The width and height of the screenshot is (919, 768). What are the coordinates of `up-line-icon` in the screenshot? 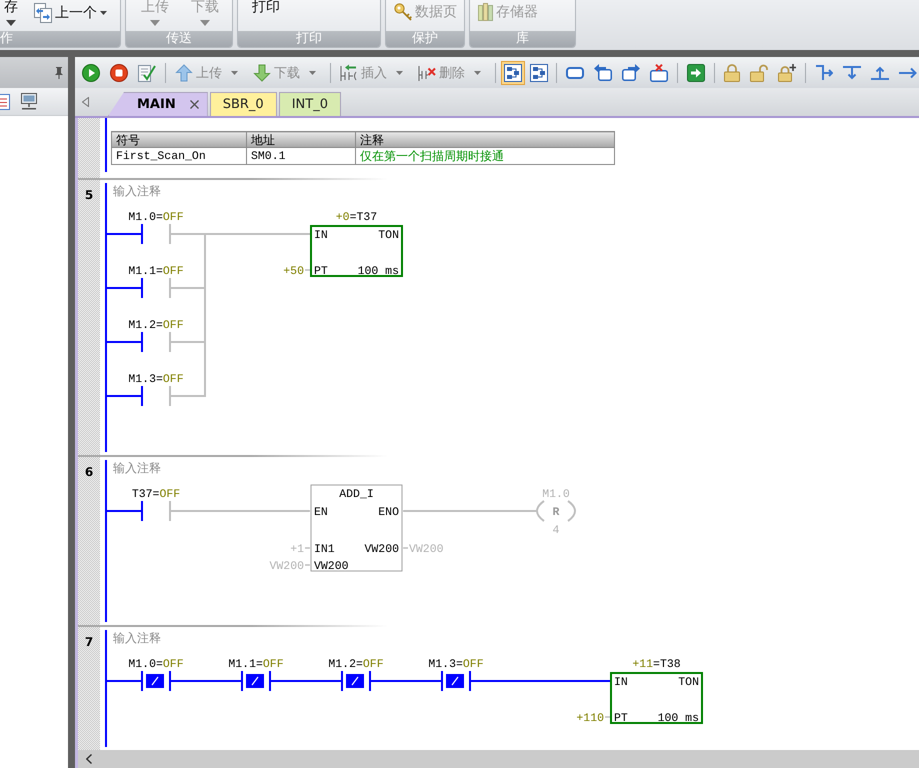 It's located at (880, 73).